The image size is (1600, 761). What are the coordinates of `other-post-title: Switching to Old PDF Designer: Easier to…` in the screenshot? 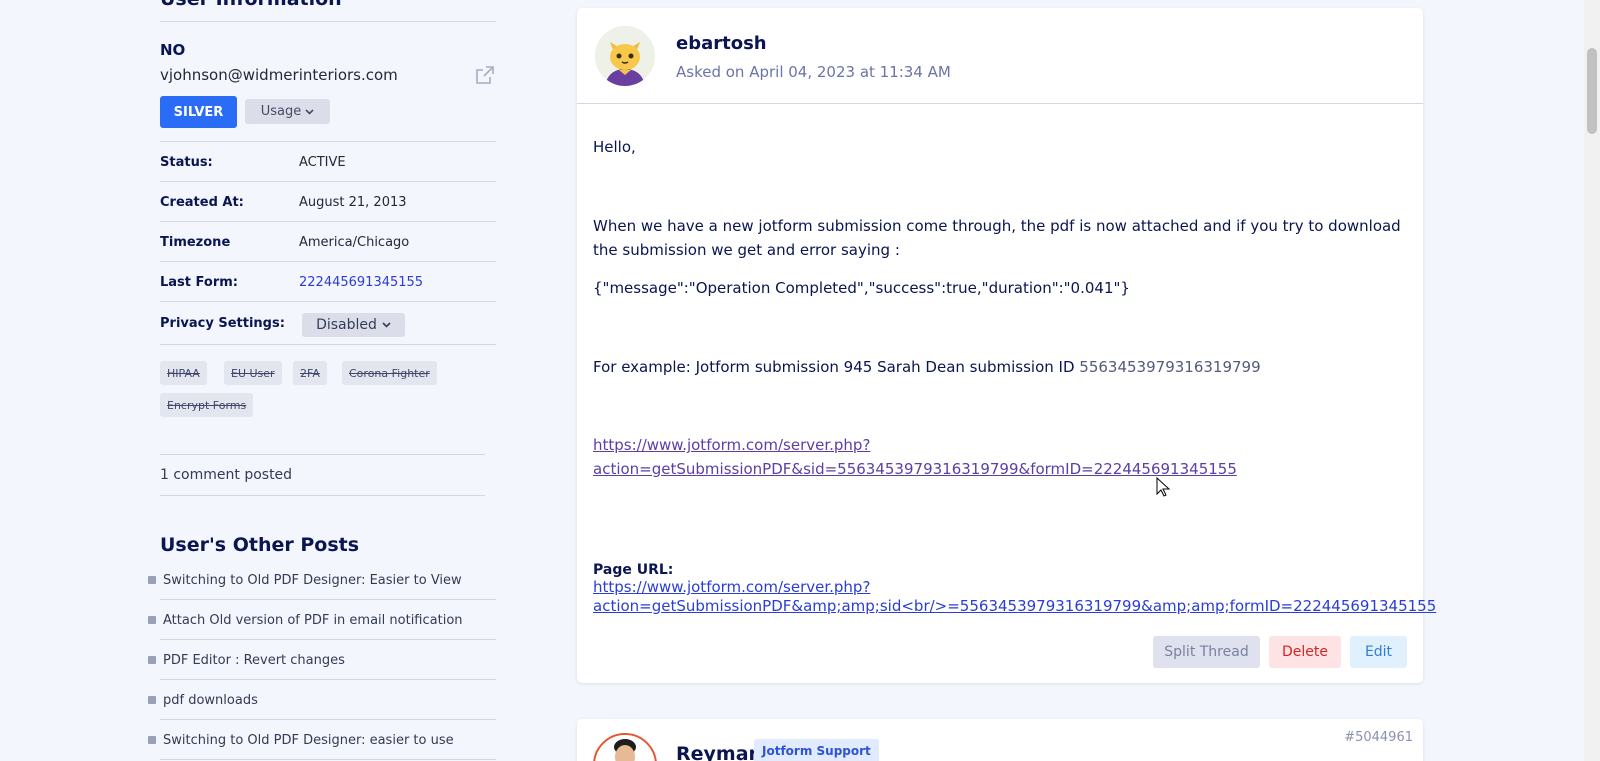 It's located at (312, 580).